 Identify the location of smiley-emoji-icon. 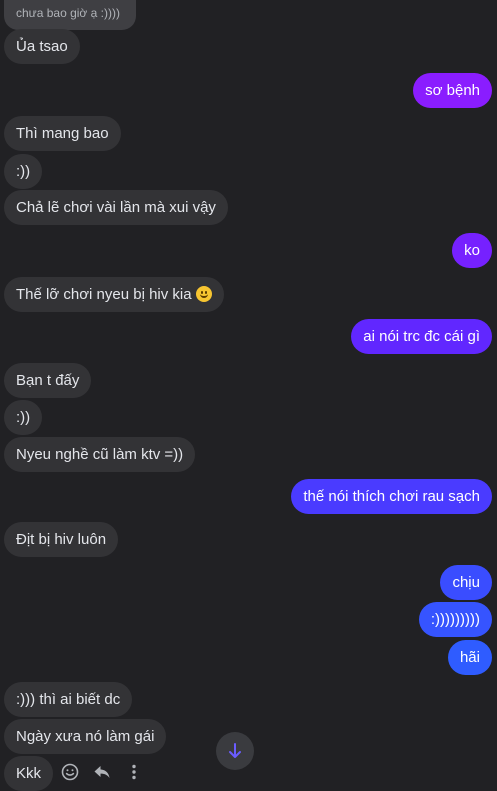
(203, 294).